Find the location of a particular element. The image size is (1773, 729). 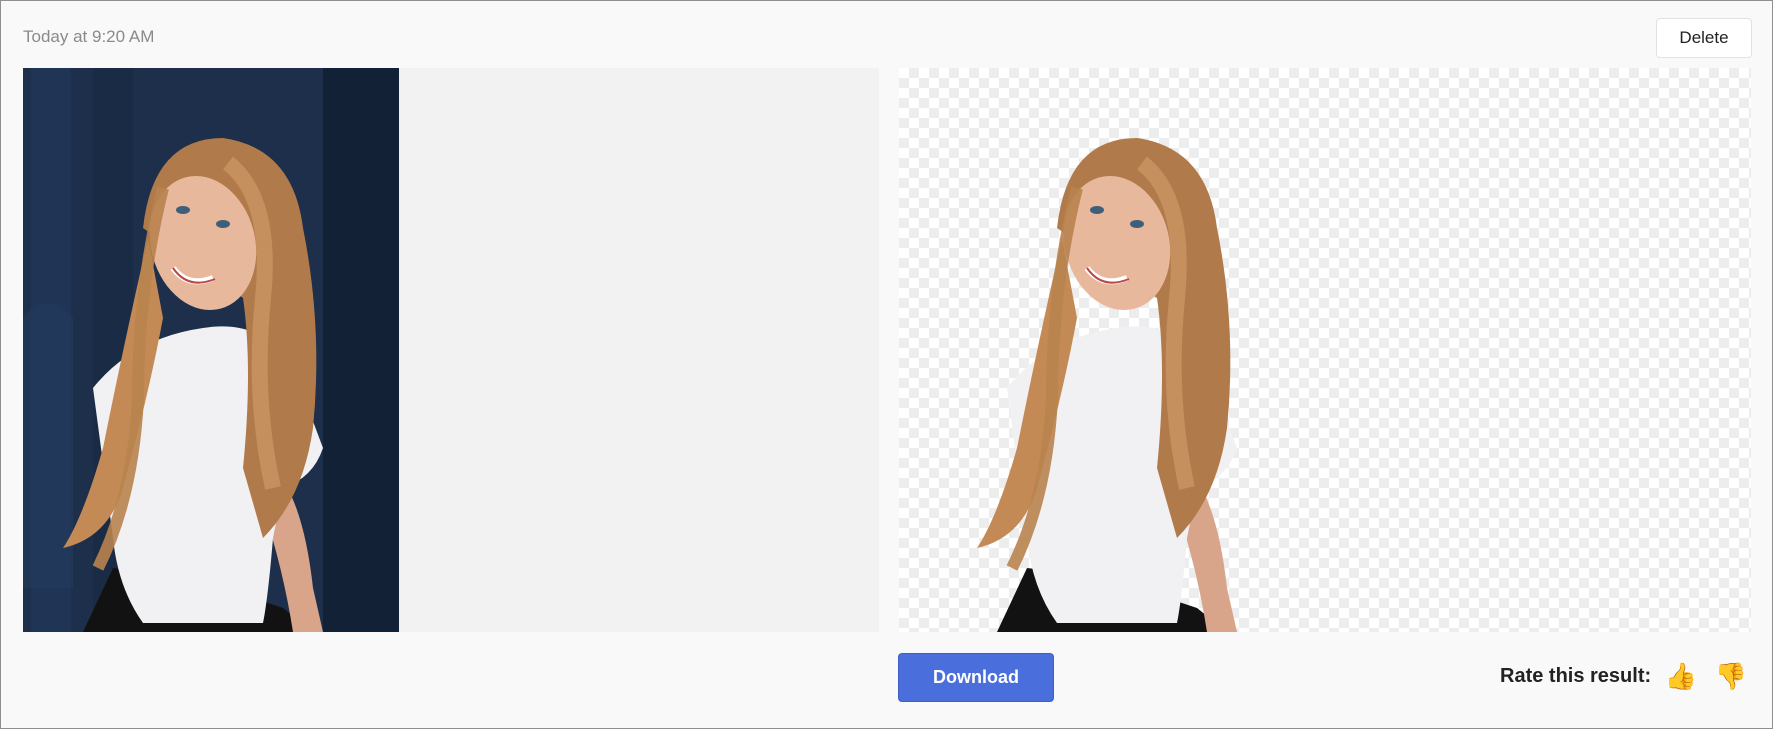

thumbs-up-icon: 👍 is located at coordinates (1681, 676).